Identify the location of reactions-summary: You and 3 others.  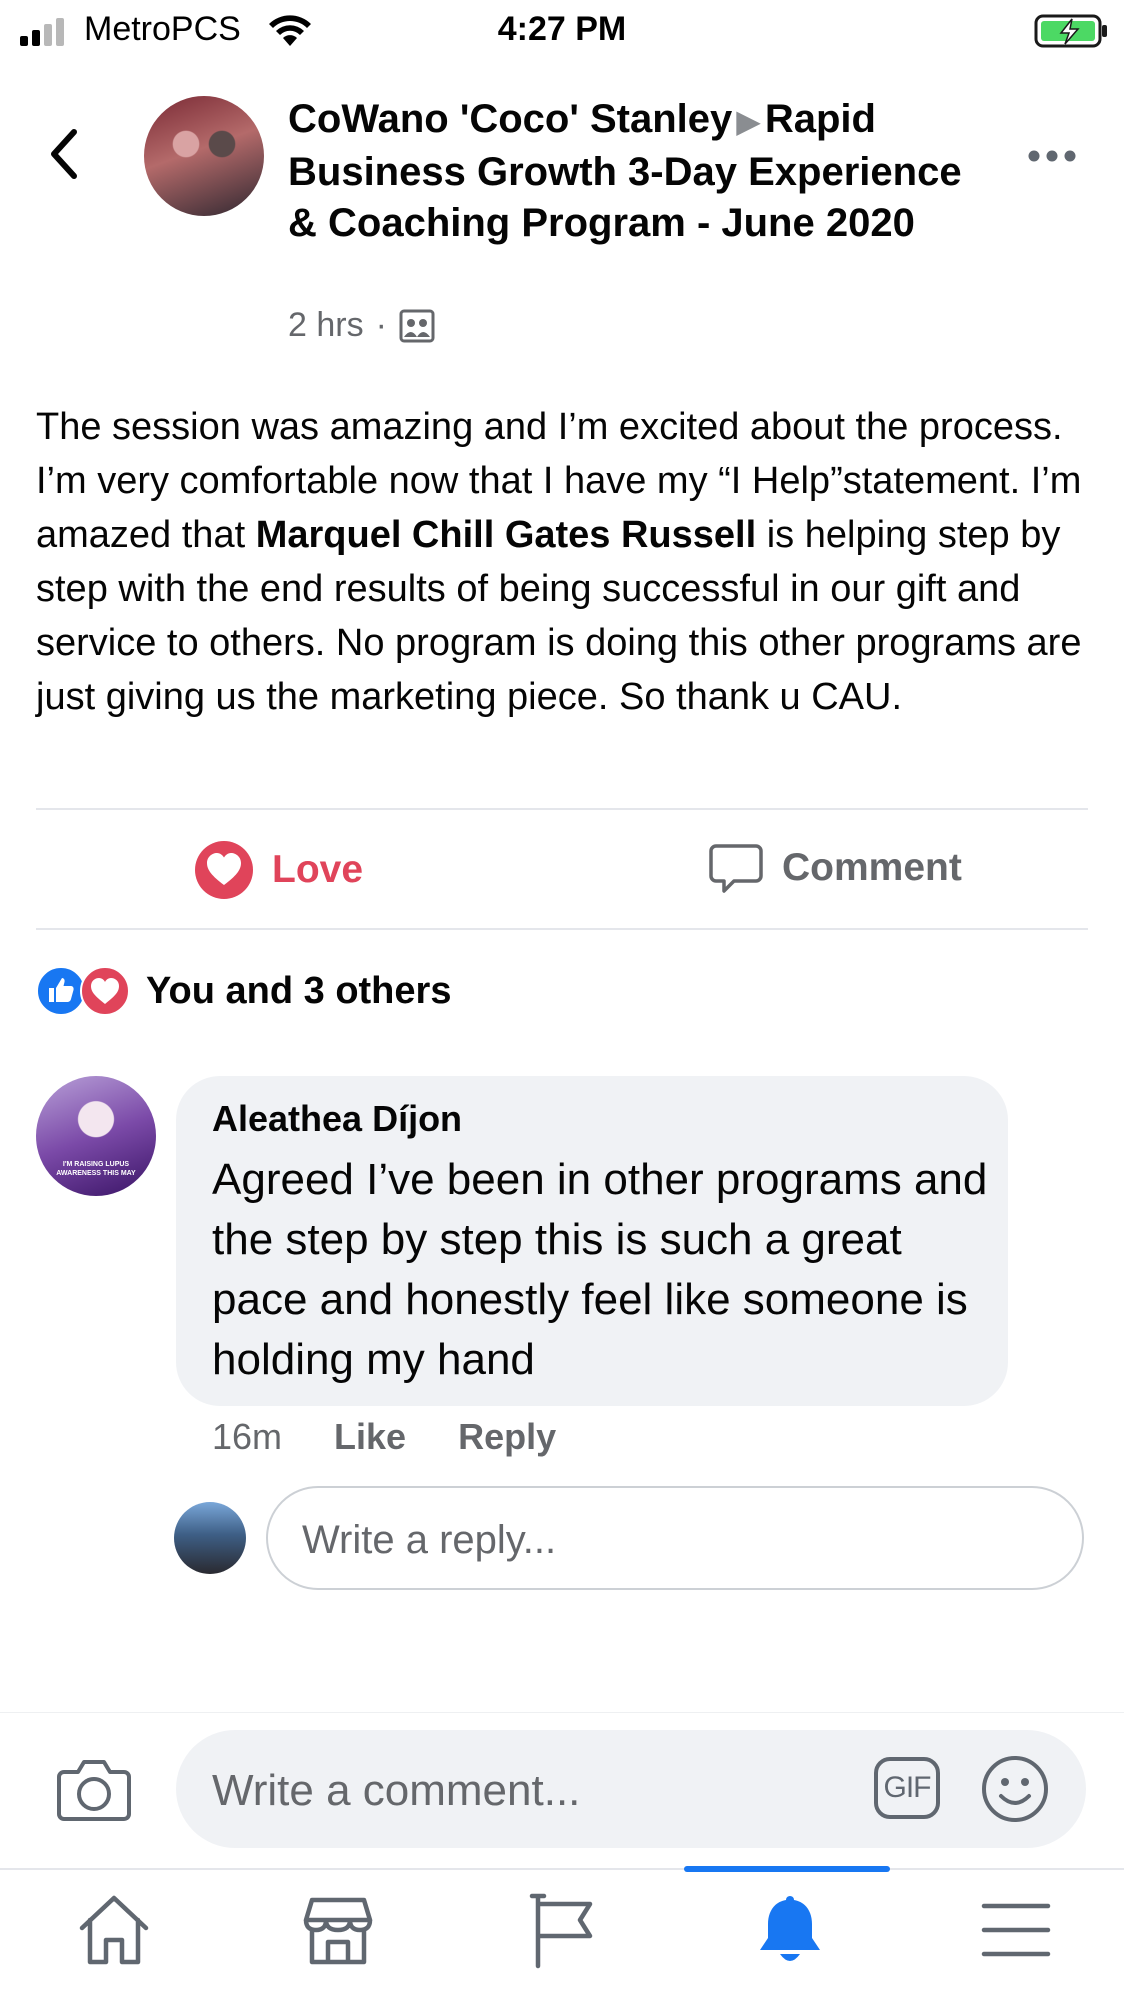
(243, 991).